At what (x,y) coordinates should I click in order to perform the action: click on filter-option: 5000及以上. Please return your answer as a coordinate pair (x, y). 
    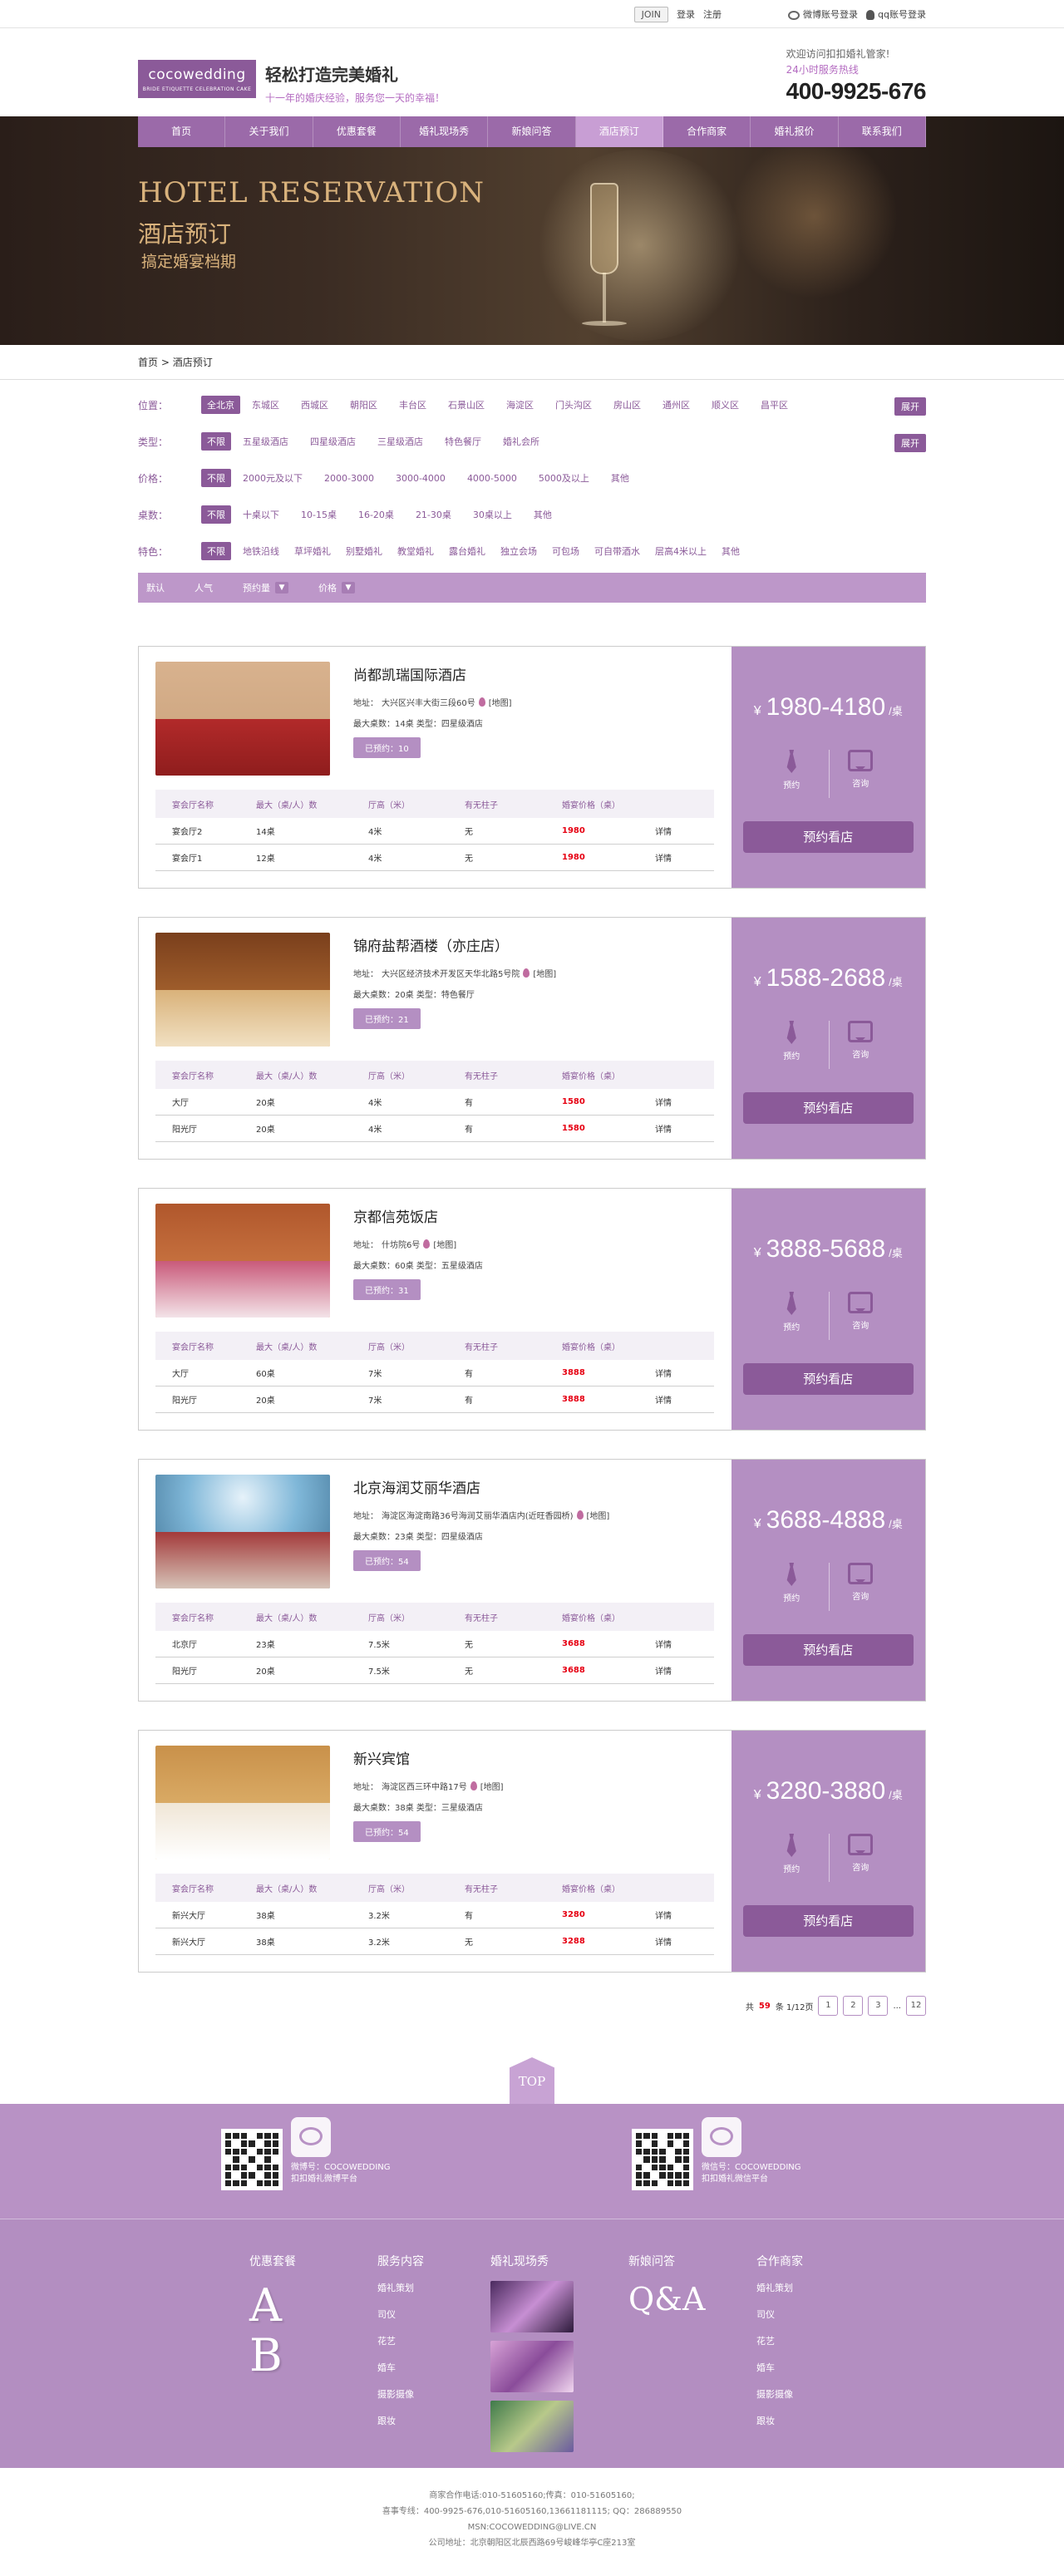
    Looking at the image, I should click on (564, 478).